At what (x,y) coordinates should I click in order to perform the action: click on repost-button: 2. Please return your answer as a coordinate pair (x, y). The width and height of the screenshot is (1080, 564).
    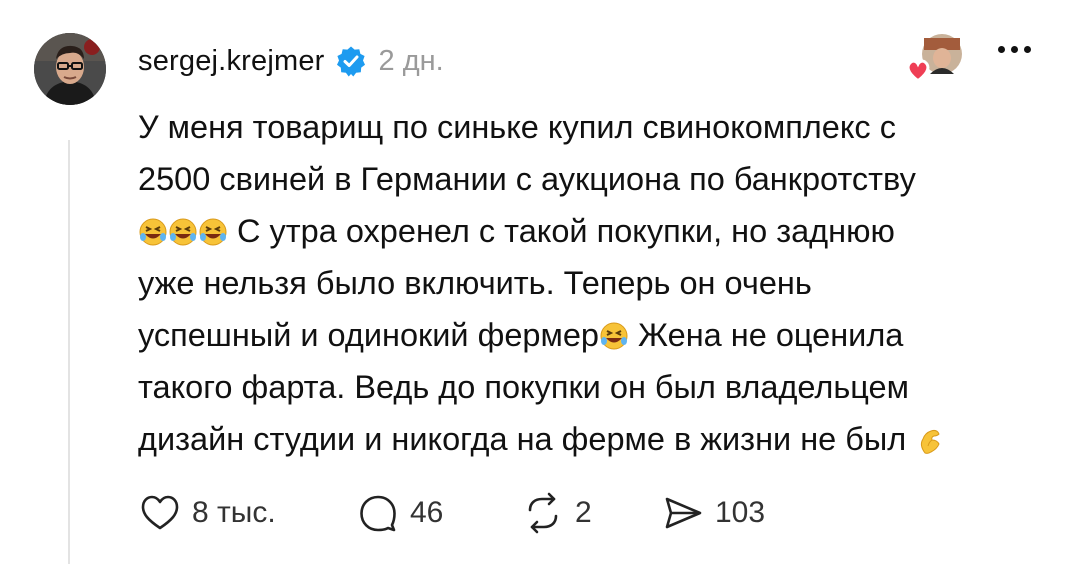
    Looking at the image, I should click on (591, 513).